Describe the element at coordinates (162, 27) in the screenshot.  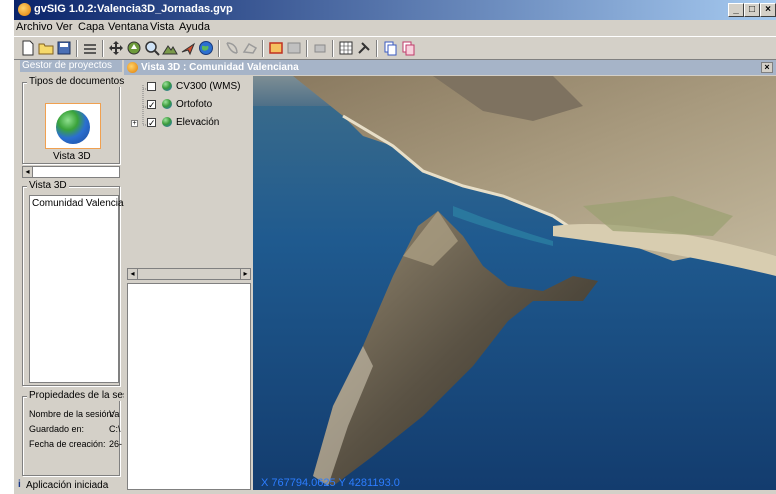
I see `menu-vista: Vista` at that location.